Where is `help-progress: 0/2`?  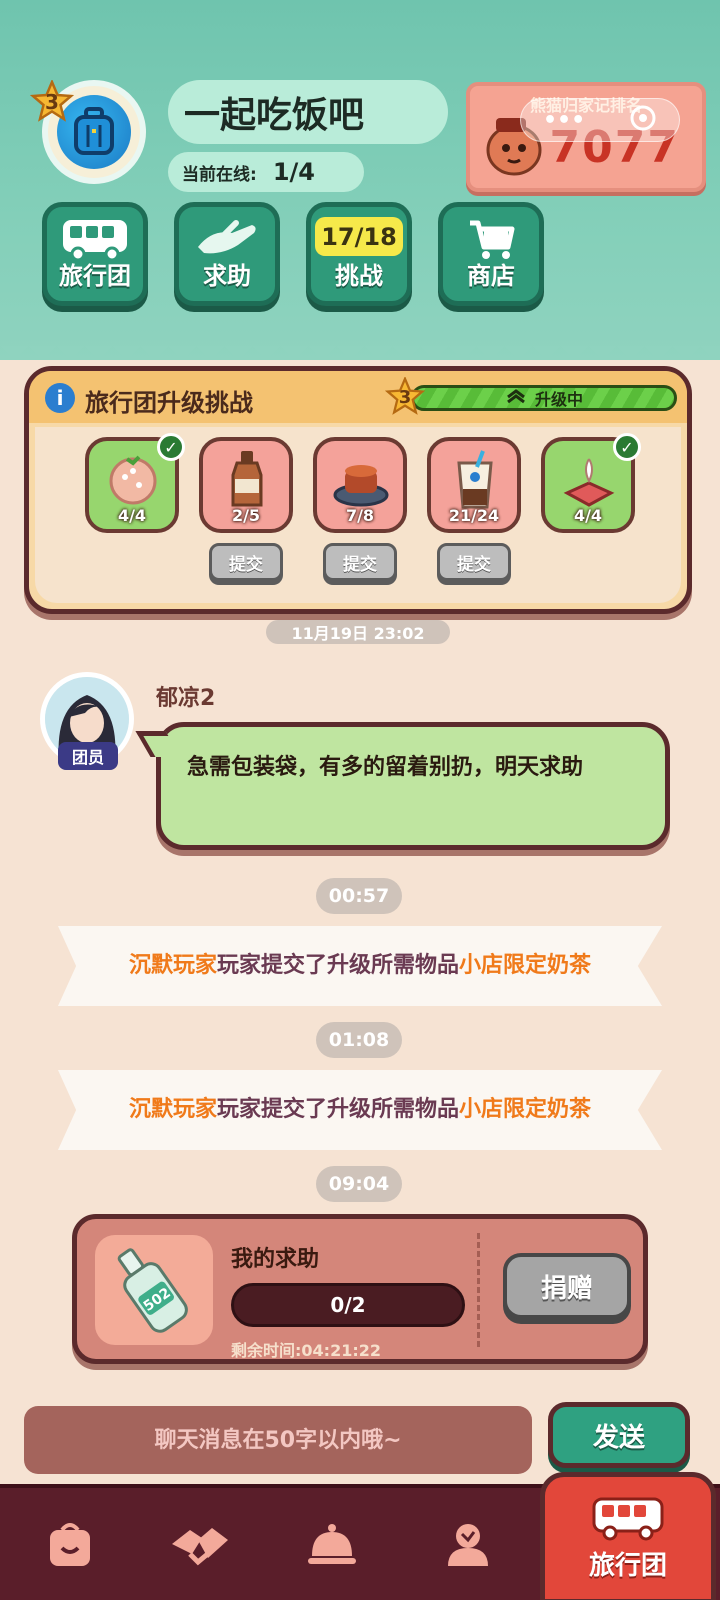 help-progress: 0/2 is located at coordinates (348, 1305).